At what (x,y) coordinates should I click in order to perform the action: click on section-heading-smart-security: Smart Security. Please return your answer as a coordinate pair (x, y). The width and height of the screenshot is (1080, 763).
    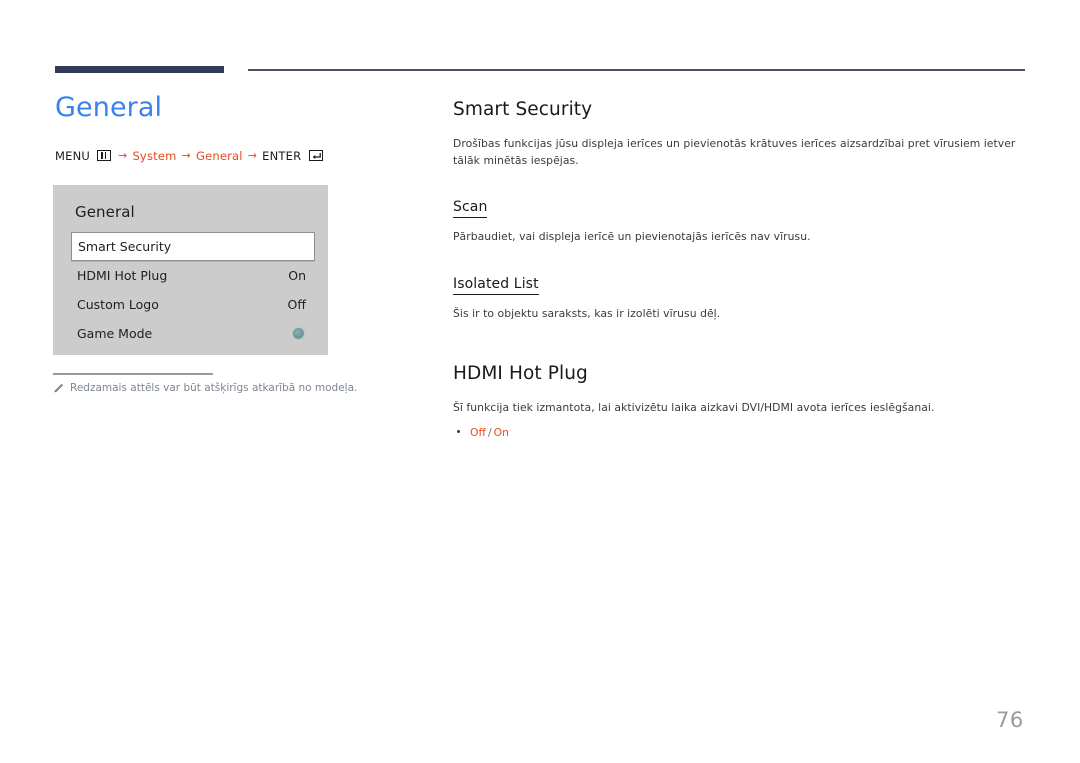
    Looking at the image, I should click on (523, 109).